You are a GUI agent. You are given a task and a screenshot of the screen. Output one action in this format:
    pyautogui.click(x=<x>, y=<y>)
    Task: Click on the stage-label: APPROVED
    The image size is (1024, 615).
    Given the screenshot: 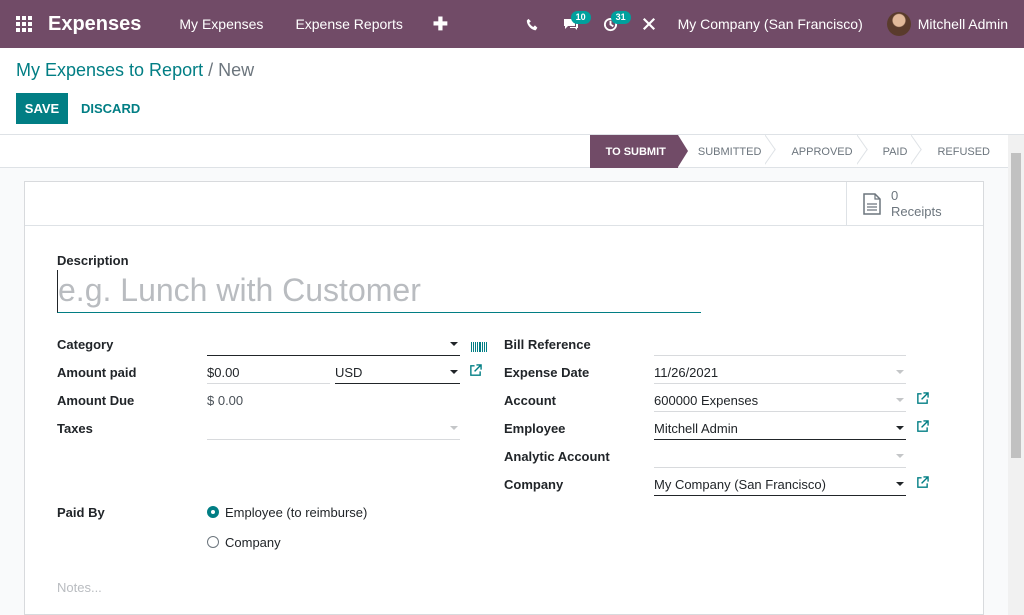 What is the action you would take?
    pyautogui.click(x=822, y=151)
    